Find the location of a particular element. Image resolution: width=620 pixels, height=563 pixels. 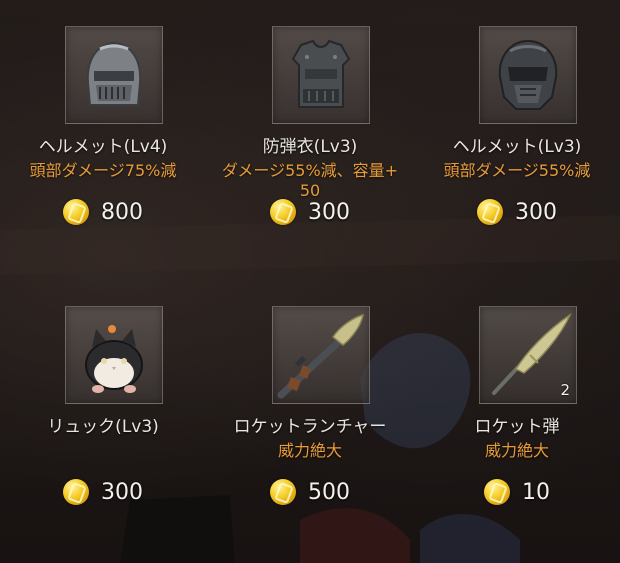

item-name: ヘルメット(Lv4) is located at coordinates (103, 147).